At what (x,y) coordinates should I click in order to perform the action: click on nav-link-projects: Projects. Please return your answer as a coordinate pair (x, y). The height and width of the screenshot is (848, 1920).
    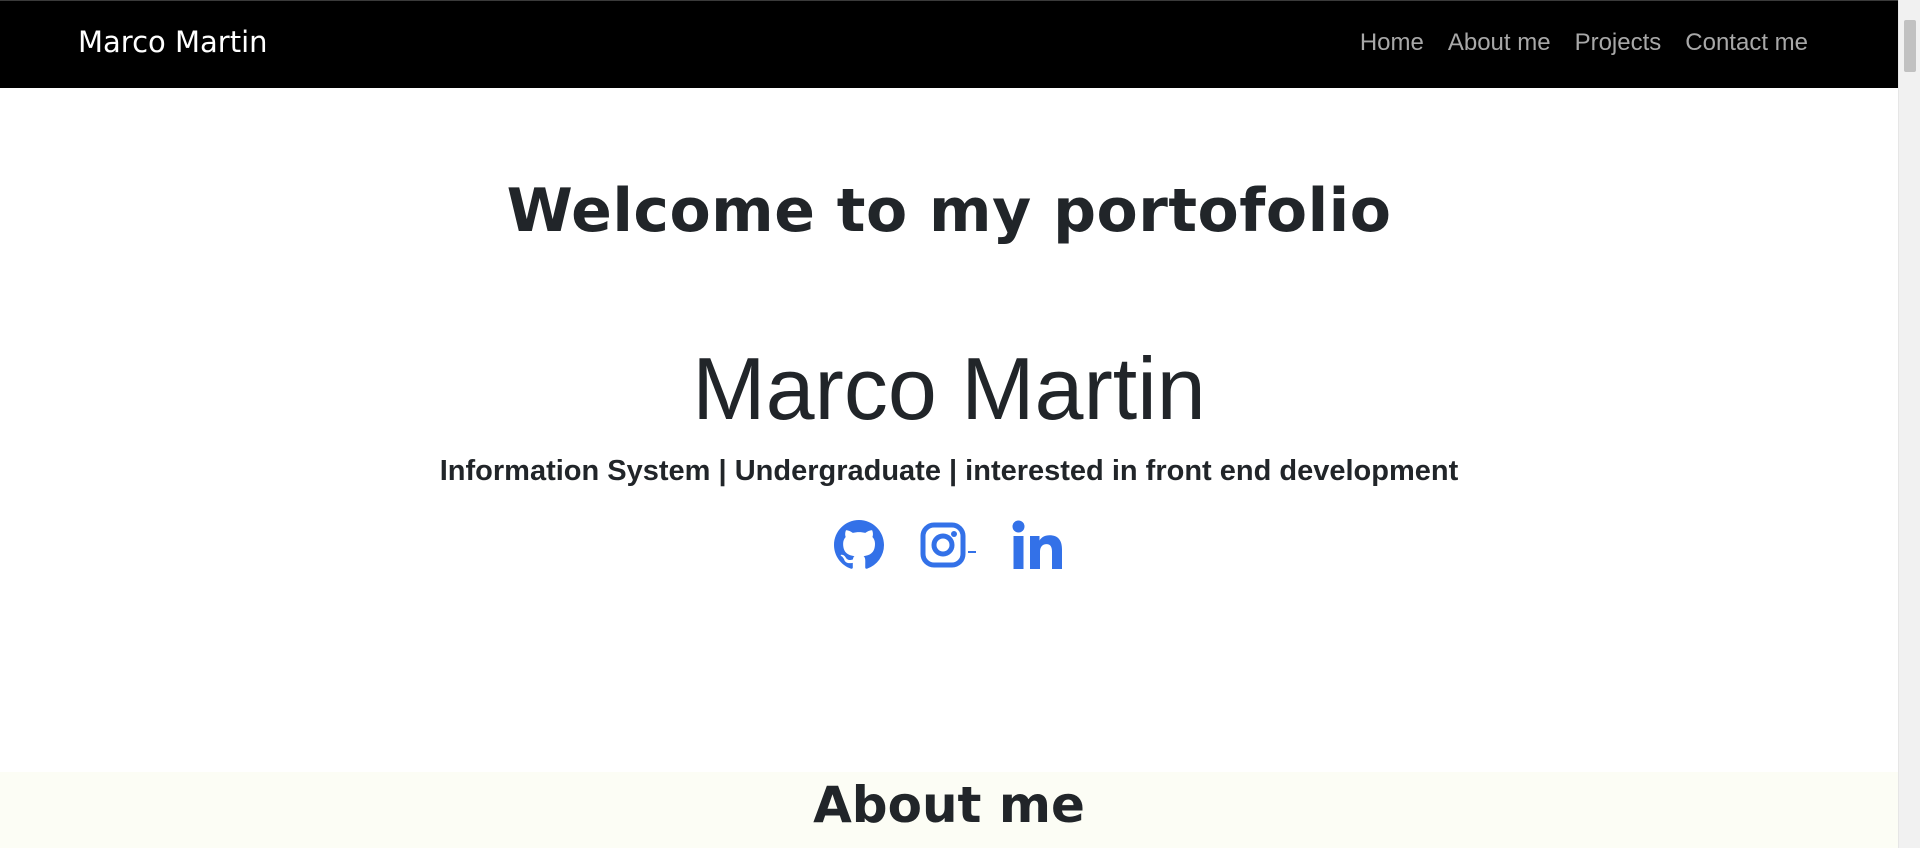
    Looking at the image, I should click on (1618, 43).